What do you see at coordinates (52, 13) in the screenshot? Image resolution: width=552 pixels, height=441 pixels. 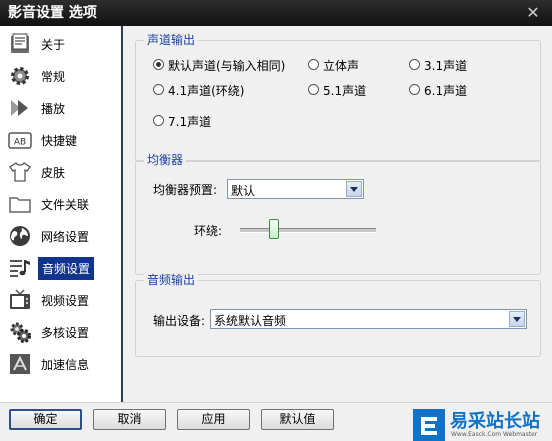 I see `window-title: 影音设置 选项` at bounding box center [52, 13].